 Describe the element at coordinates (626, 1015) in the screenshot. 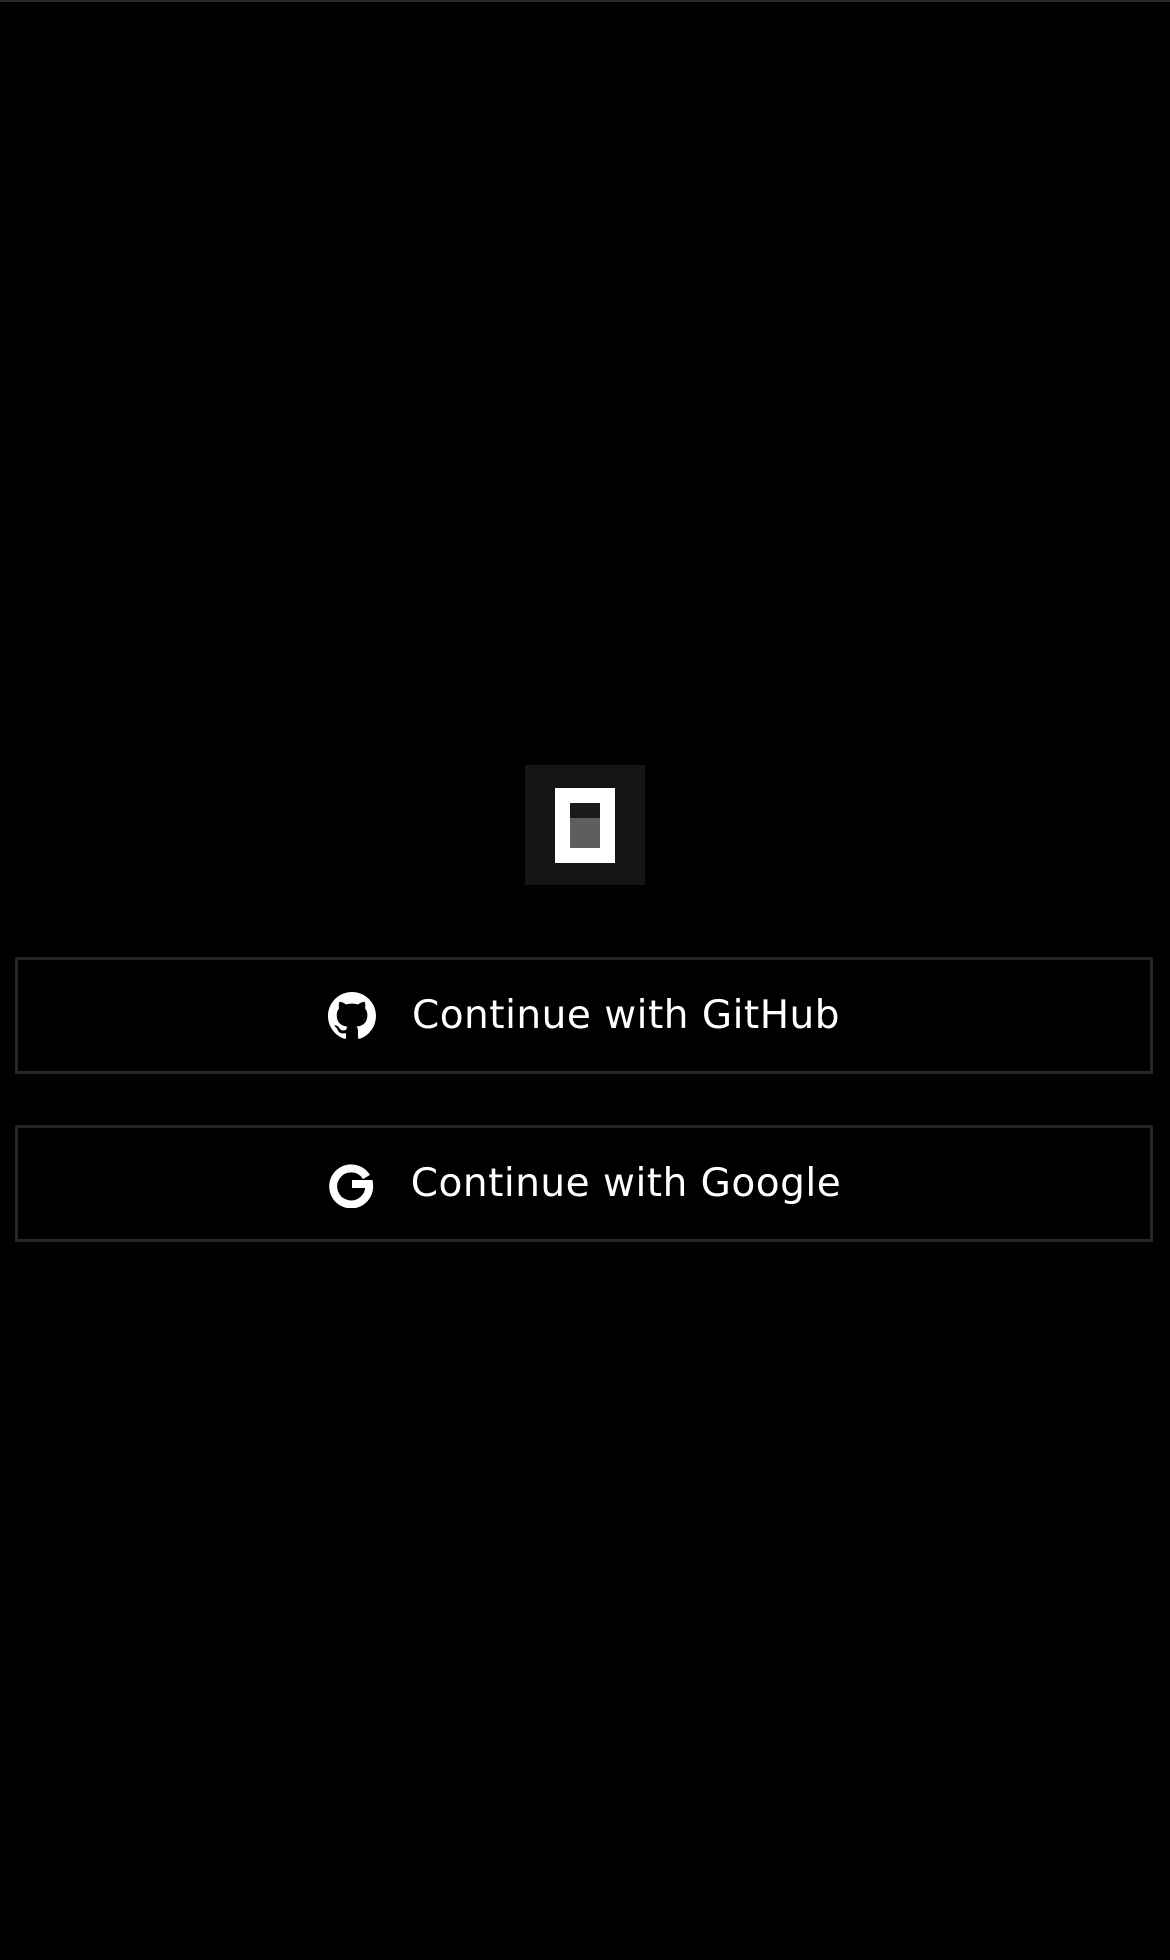

I see `github-button-label: Continue with GitHub` at that location.